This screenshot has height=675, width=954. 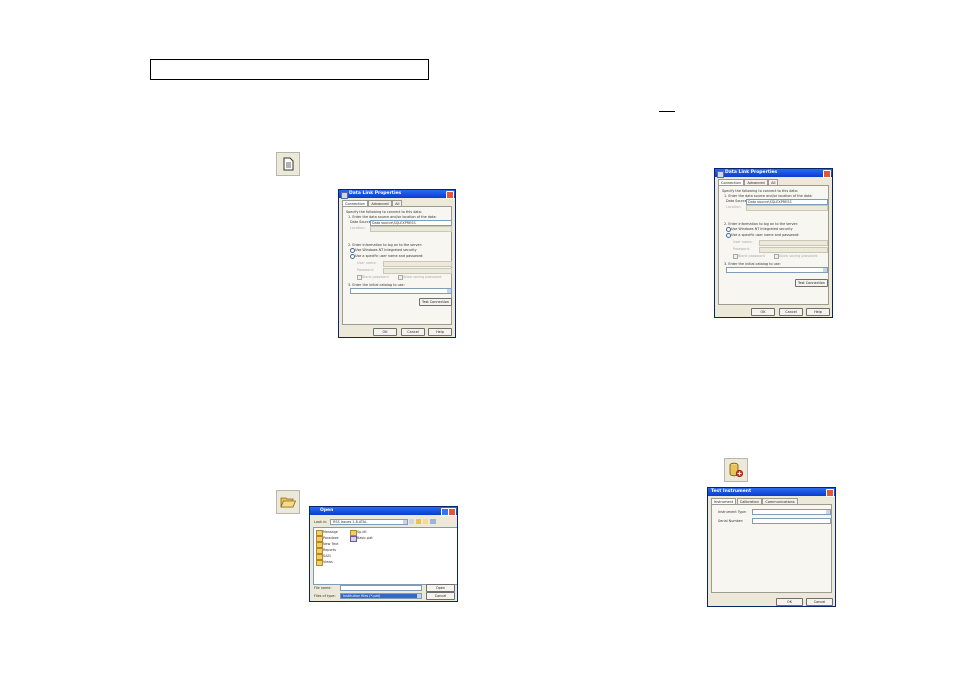 What do you see at coordinates (667, 111) in the screenshot?
I see `short-rule` at bounding box center [667, 111].